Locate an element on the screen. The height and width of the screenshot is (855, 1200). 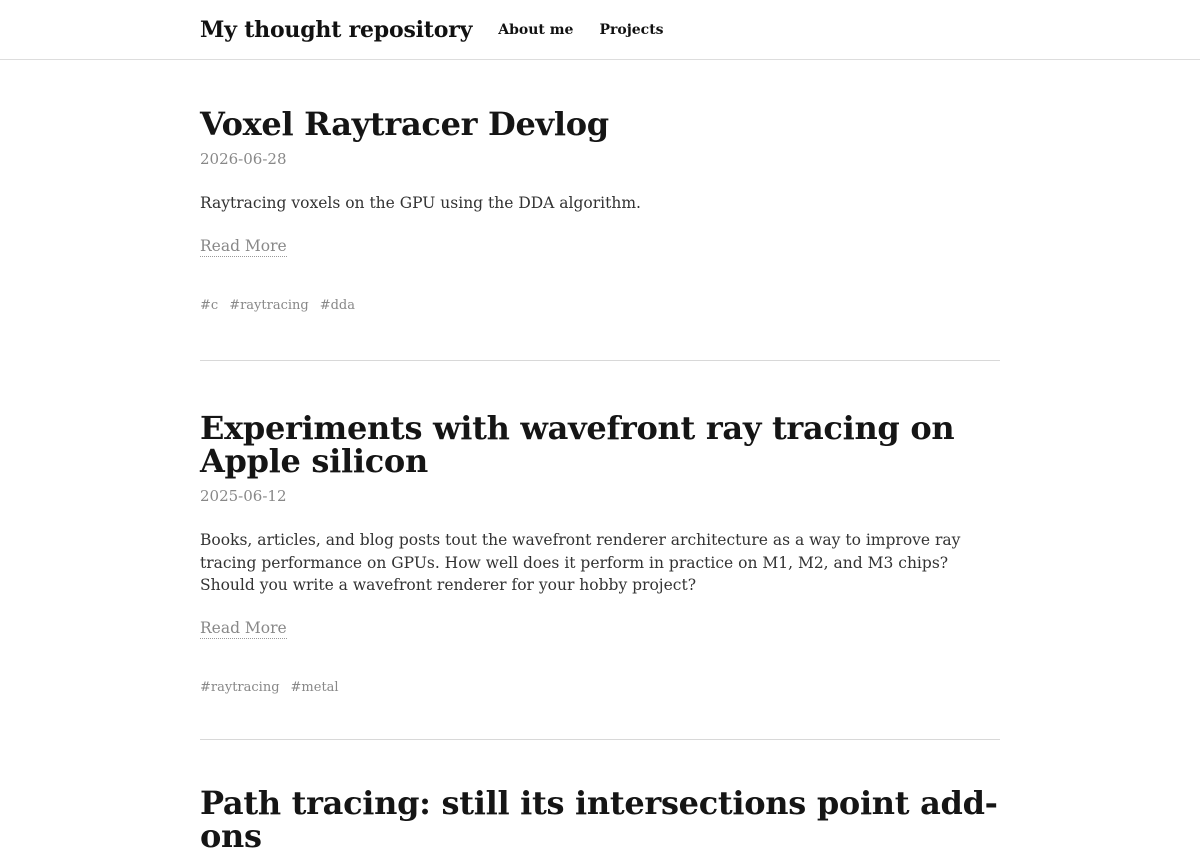
post-title: Voxel Raytracer Devlog is located at coordinates (600, 124).